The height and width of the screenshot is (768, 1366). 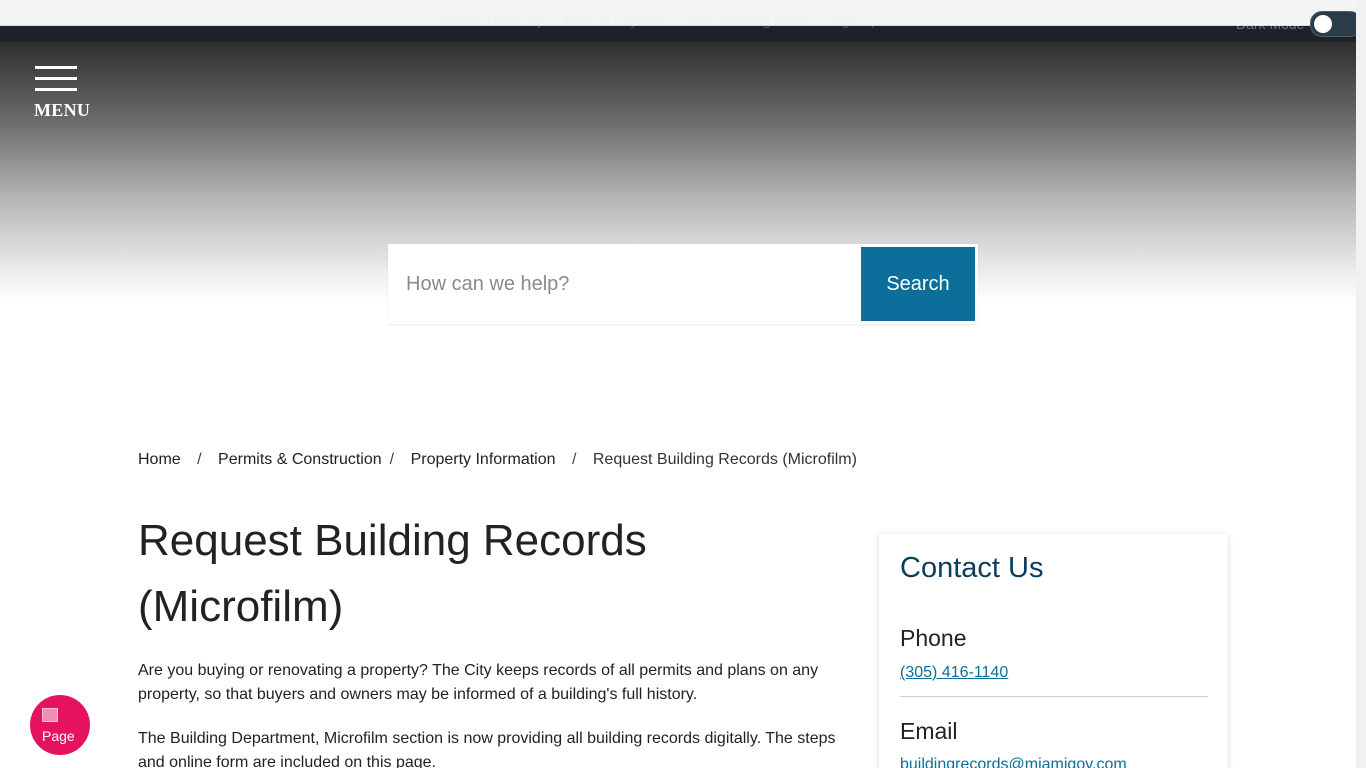 I want to click on email-link: buildingrecords@miamigov.com, so click(x=1013, y=762).